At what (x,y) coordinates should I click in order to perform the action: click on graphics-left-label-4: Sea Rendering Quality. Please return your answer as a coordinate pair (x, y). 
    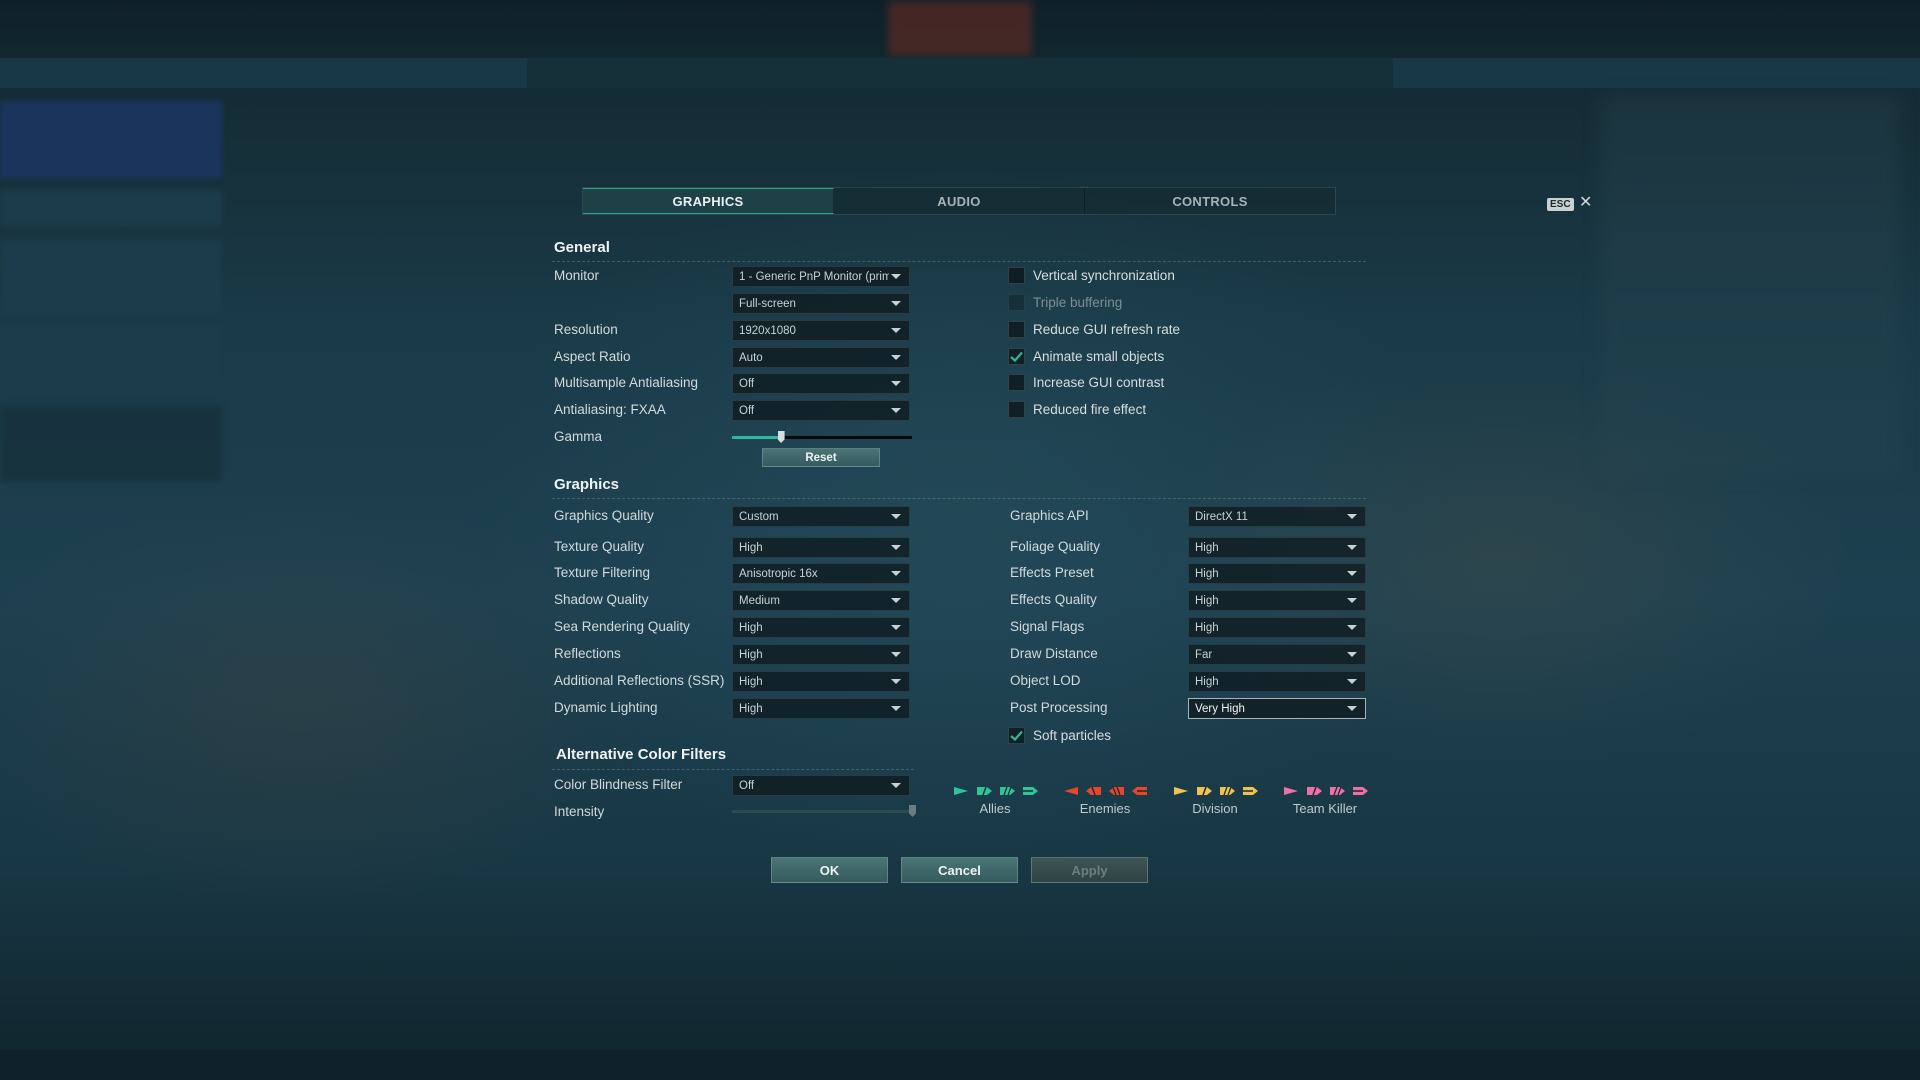
    Looking at the image, I should click on (622, 626).